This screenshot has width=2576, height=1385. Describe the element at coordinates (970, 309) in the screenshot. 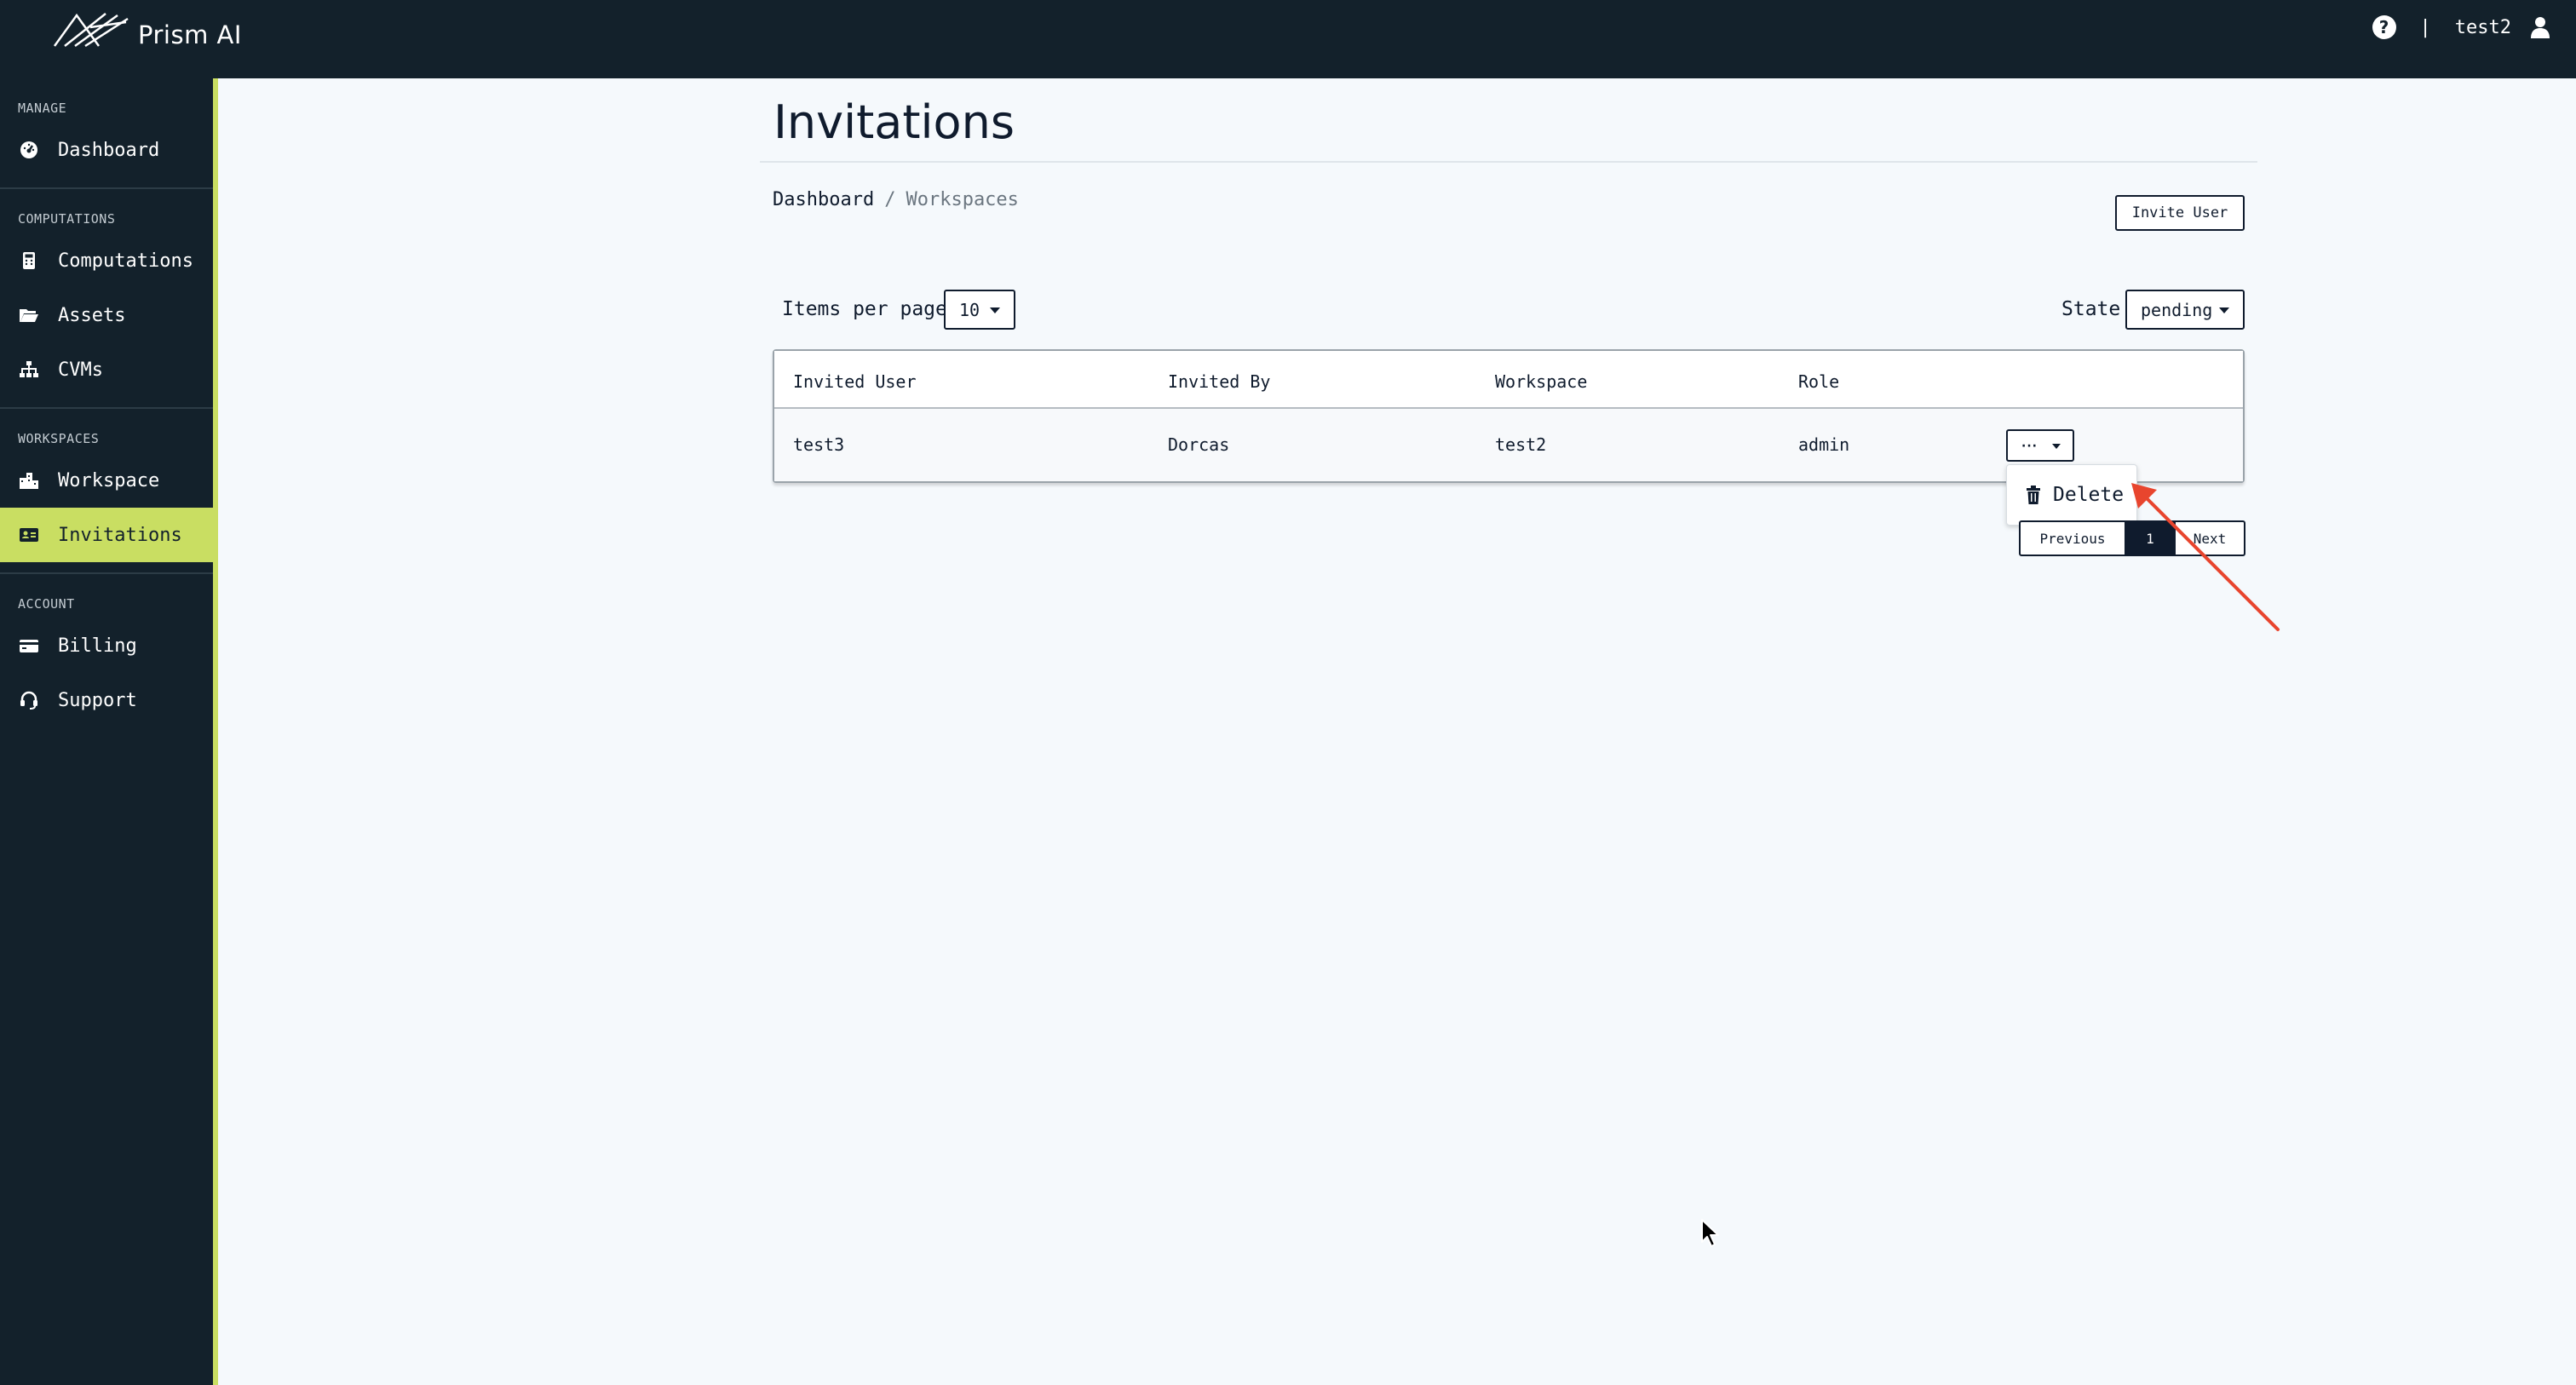

I see `items-per-page-value: 10` at that location.